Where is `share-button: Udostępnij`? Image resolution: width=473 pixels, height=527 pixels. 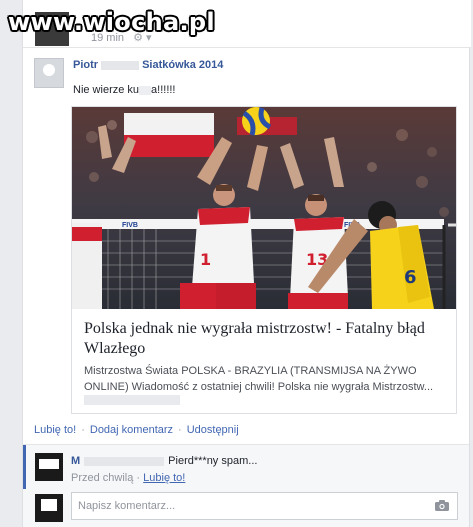 share-button: Udostępnij is located at coordinates (213, 430).